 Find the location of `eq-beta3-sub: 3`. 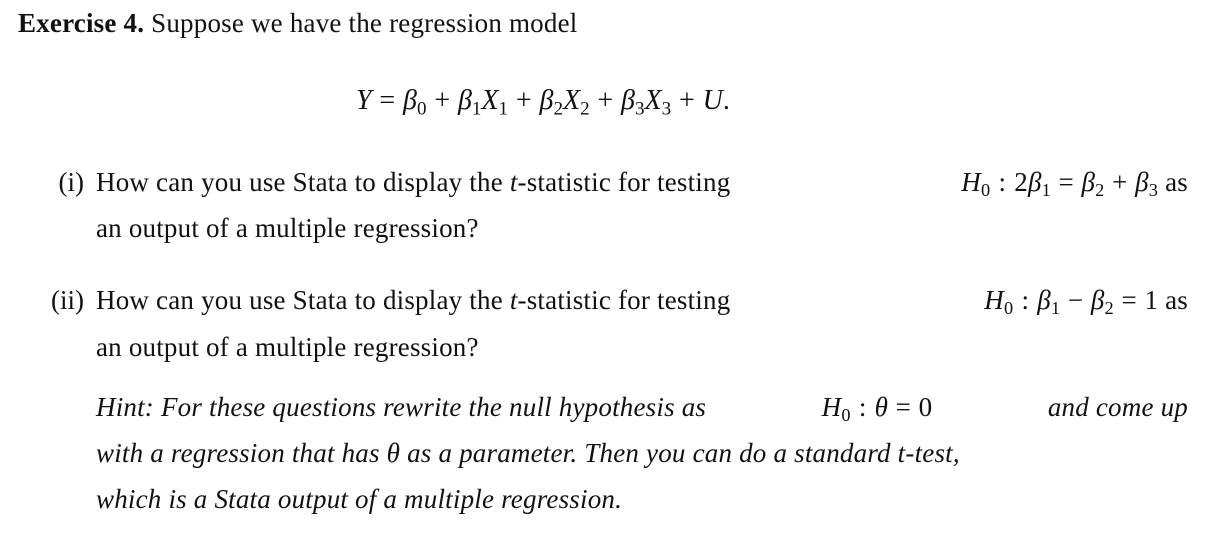

eq-beta3-sub: 3 is located at coordinates (640, 109).